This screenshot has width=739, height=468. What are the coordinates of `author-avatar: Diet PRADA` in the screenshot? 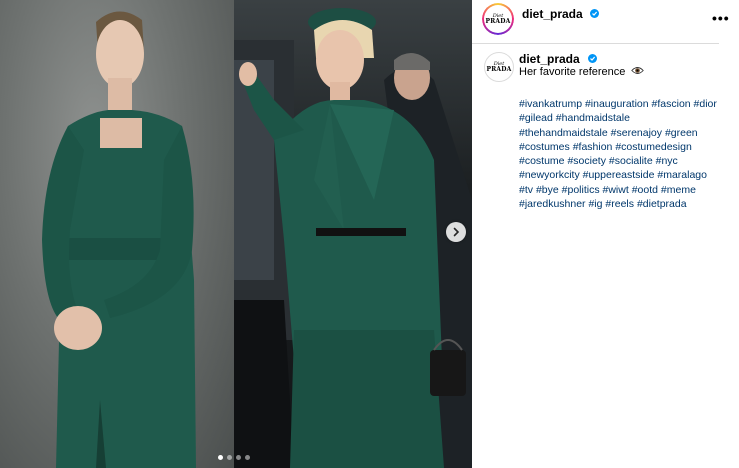 It's located at (498, 19).